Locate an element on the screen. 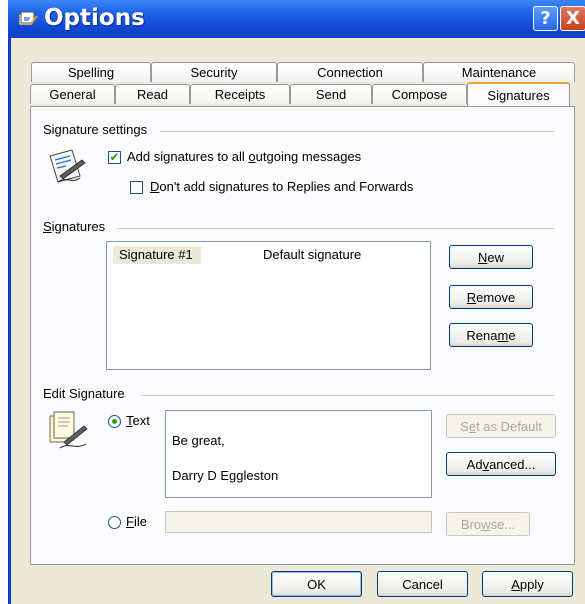 The image size is (585, 604). no-replies-checkbox is located at coordinates (136, 187).